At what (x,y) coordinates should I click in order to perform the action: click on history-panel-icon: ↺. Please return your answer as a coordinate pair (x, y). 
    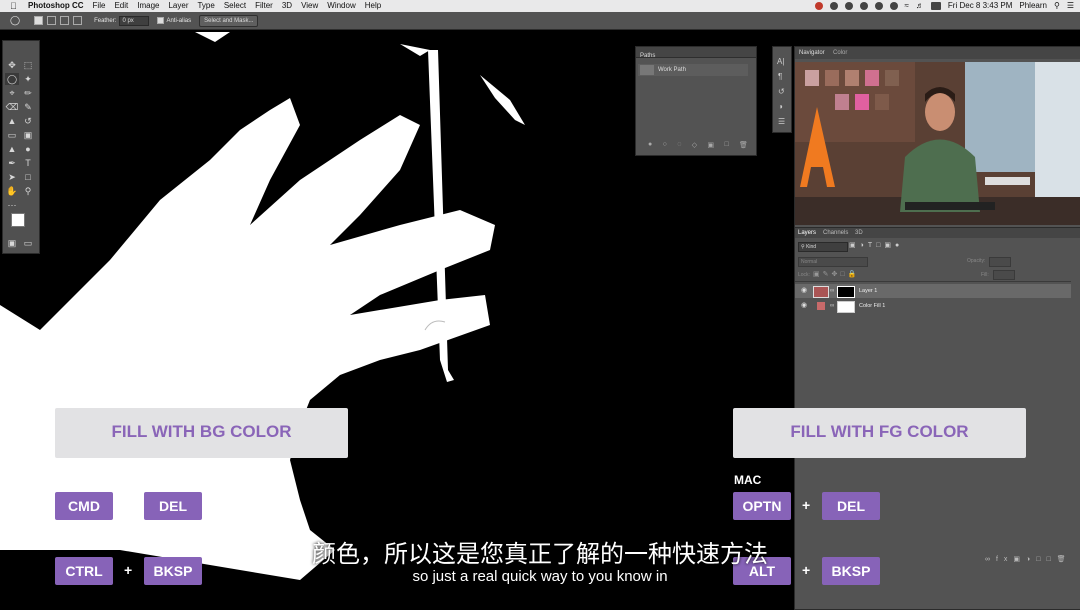
    Looking at the image, I should click on (781, 91).